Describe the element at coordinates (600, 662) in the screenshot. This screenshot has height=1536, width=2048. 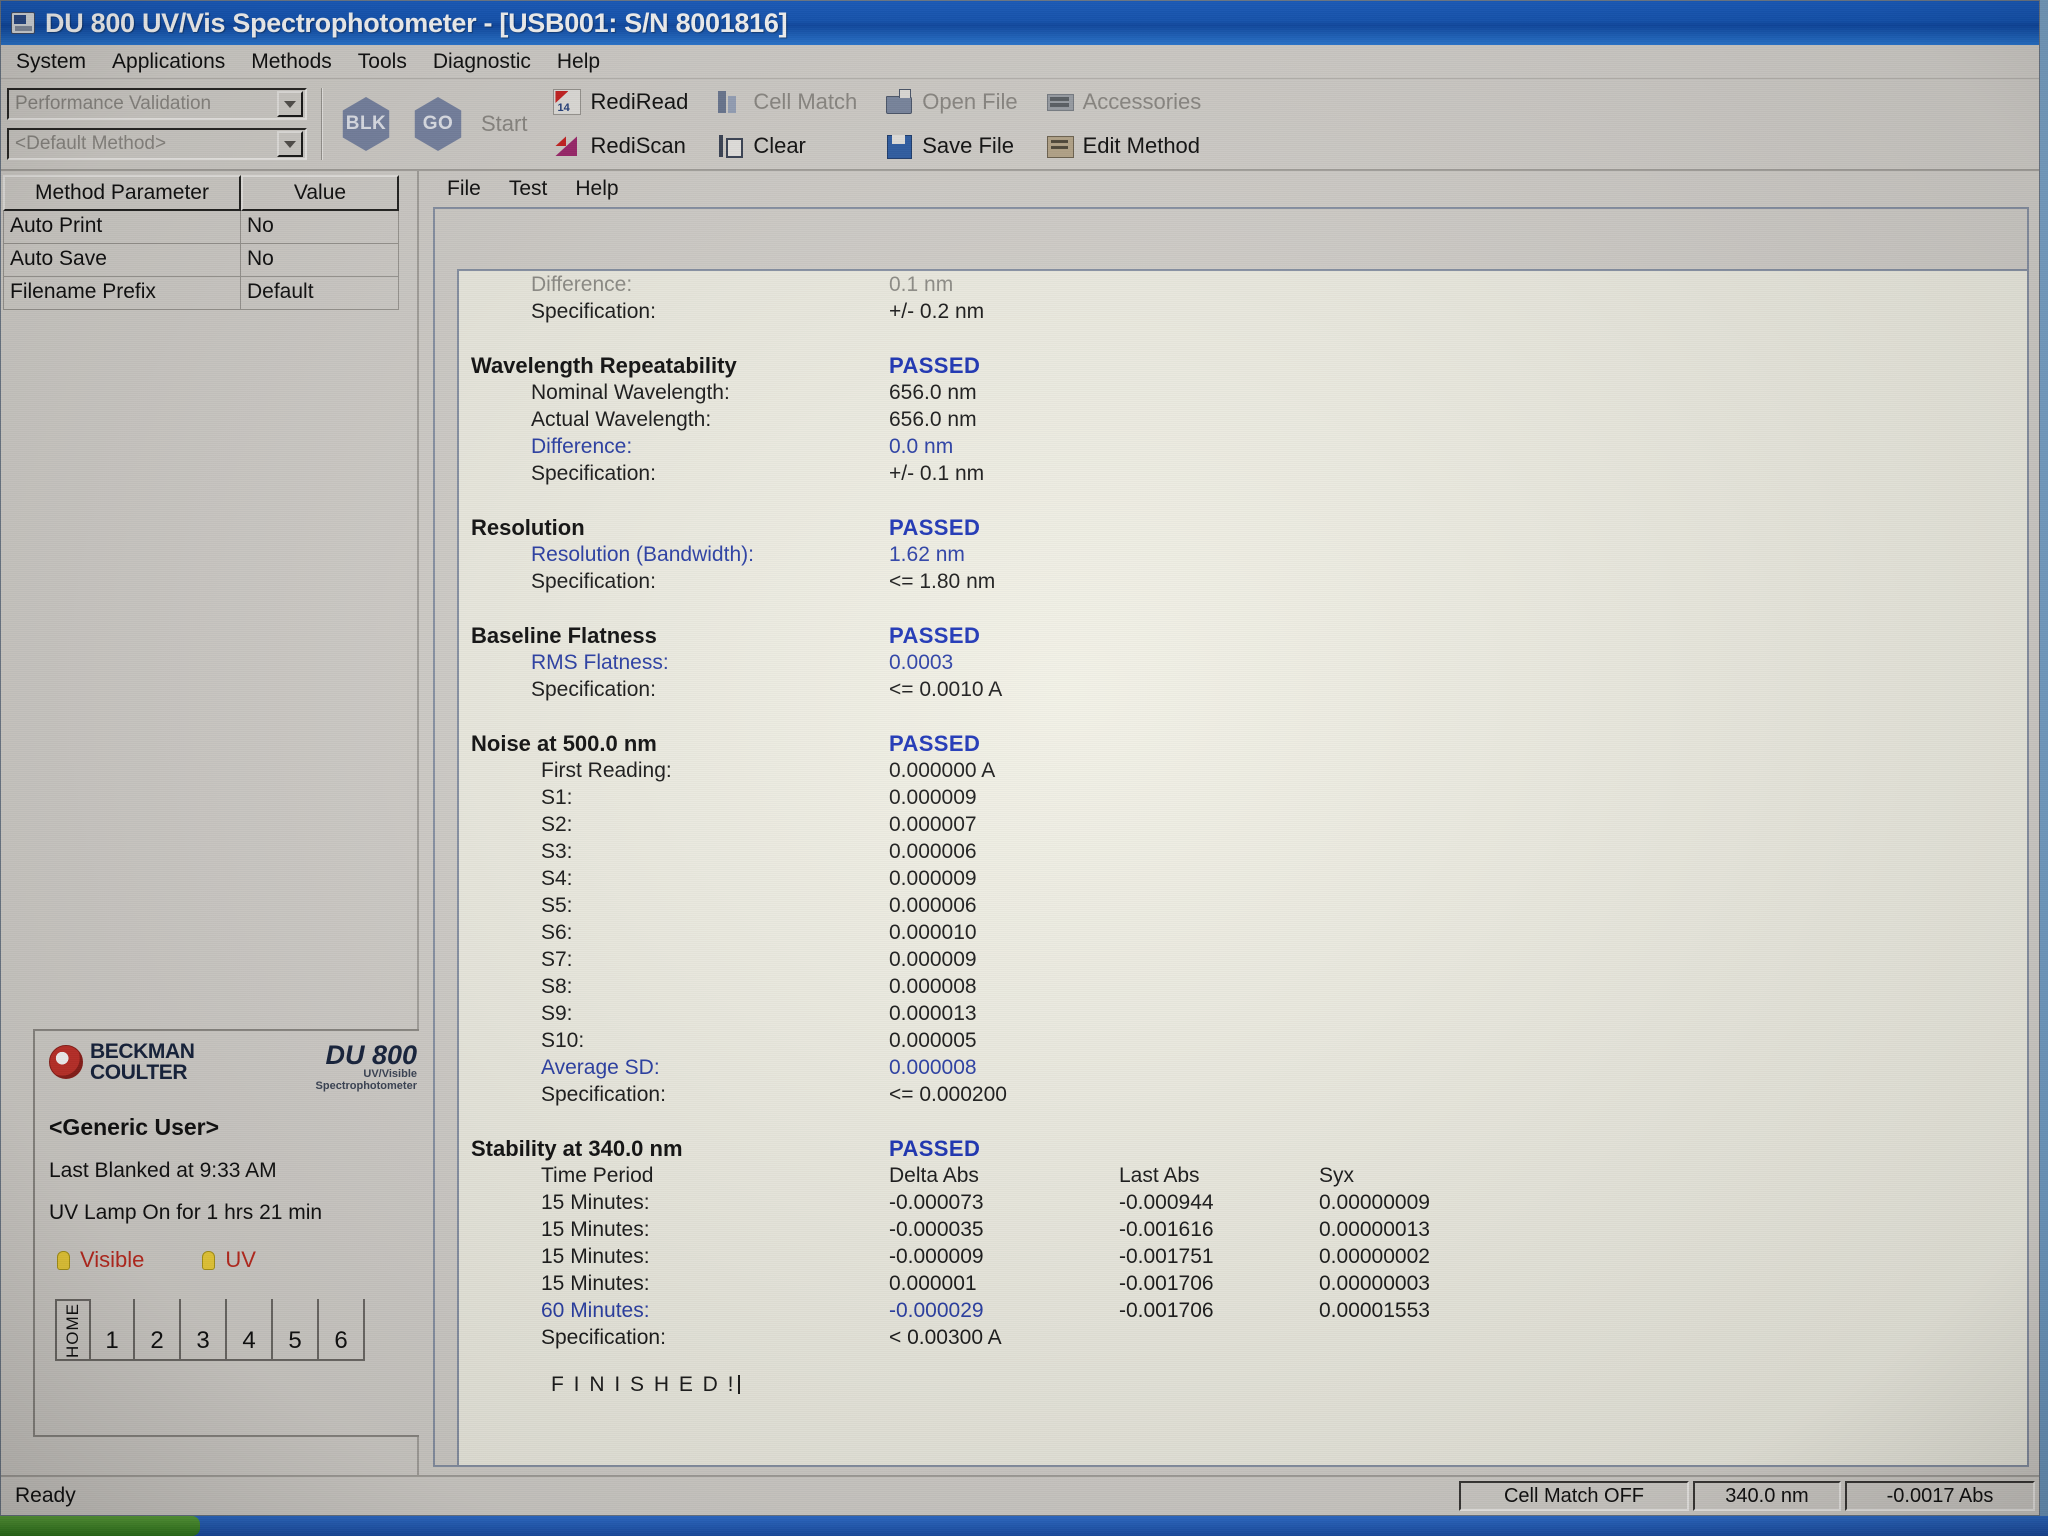
I see `row-label: RMS Flatness:` at that location.